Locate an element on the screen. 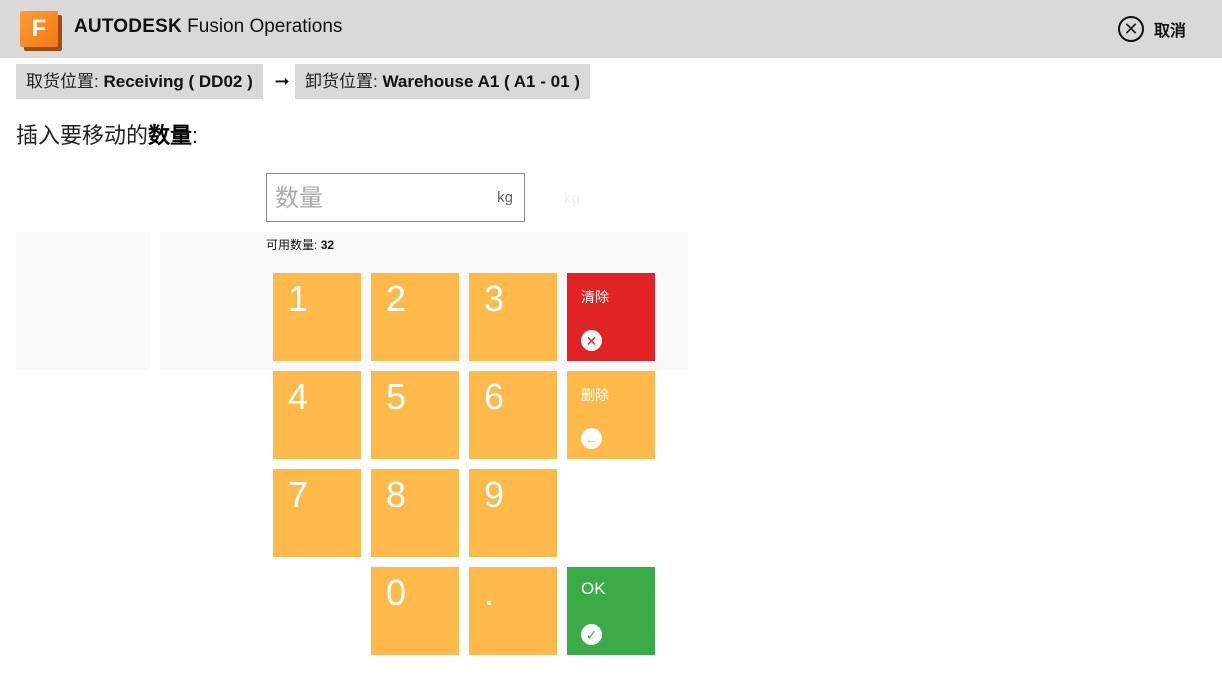  brand-rest: Fusion Operations is located at coordinates (262, 26).